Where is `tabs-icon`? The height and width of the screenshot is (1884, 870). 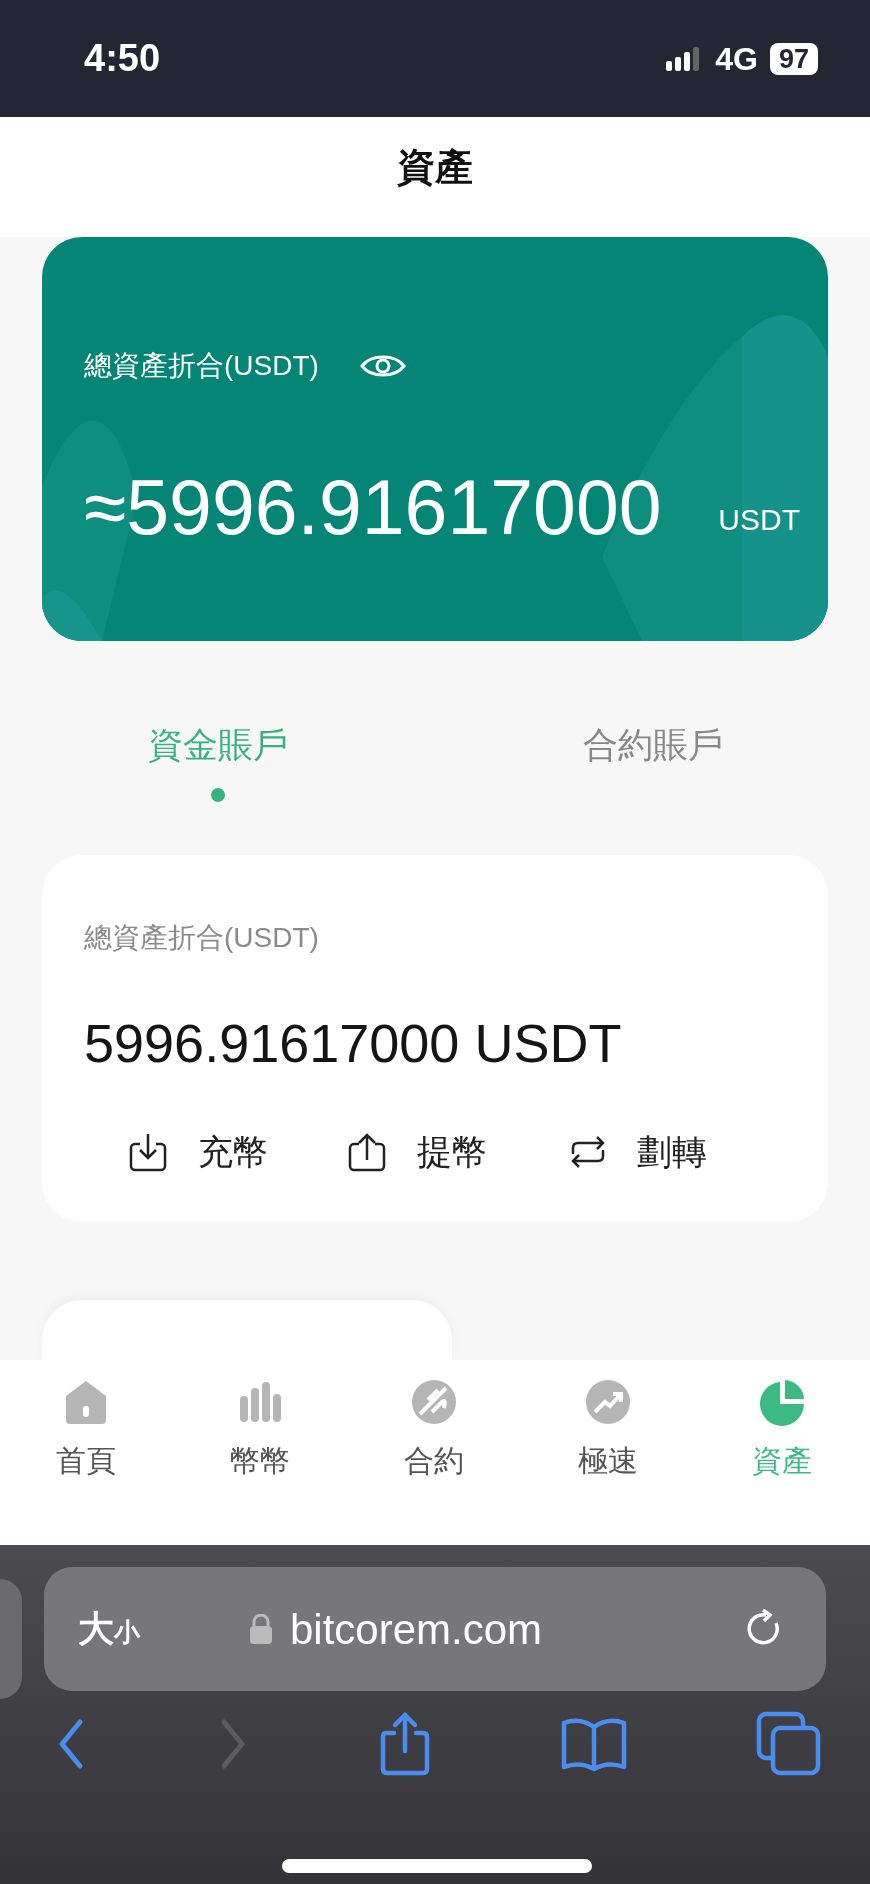
tabs-icon is located at coordinates (789, 1744).